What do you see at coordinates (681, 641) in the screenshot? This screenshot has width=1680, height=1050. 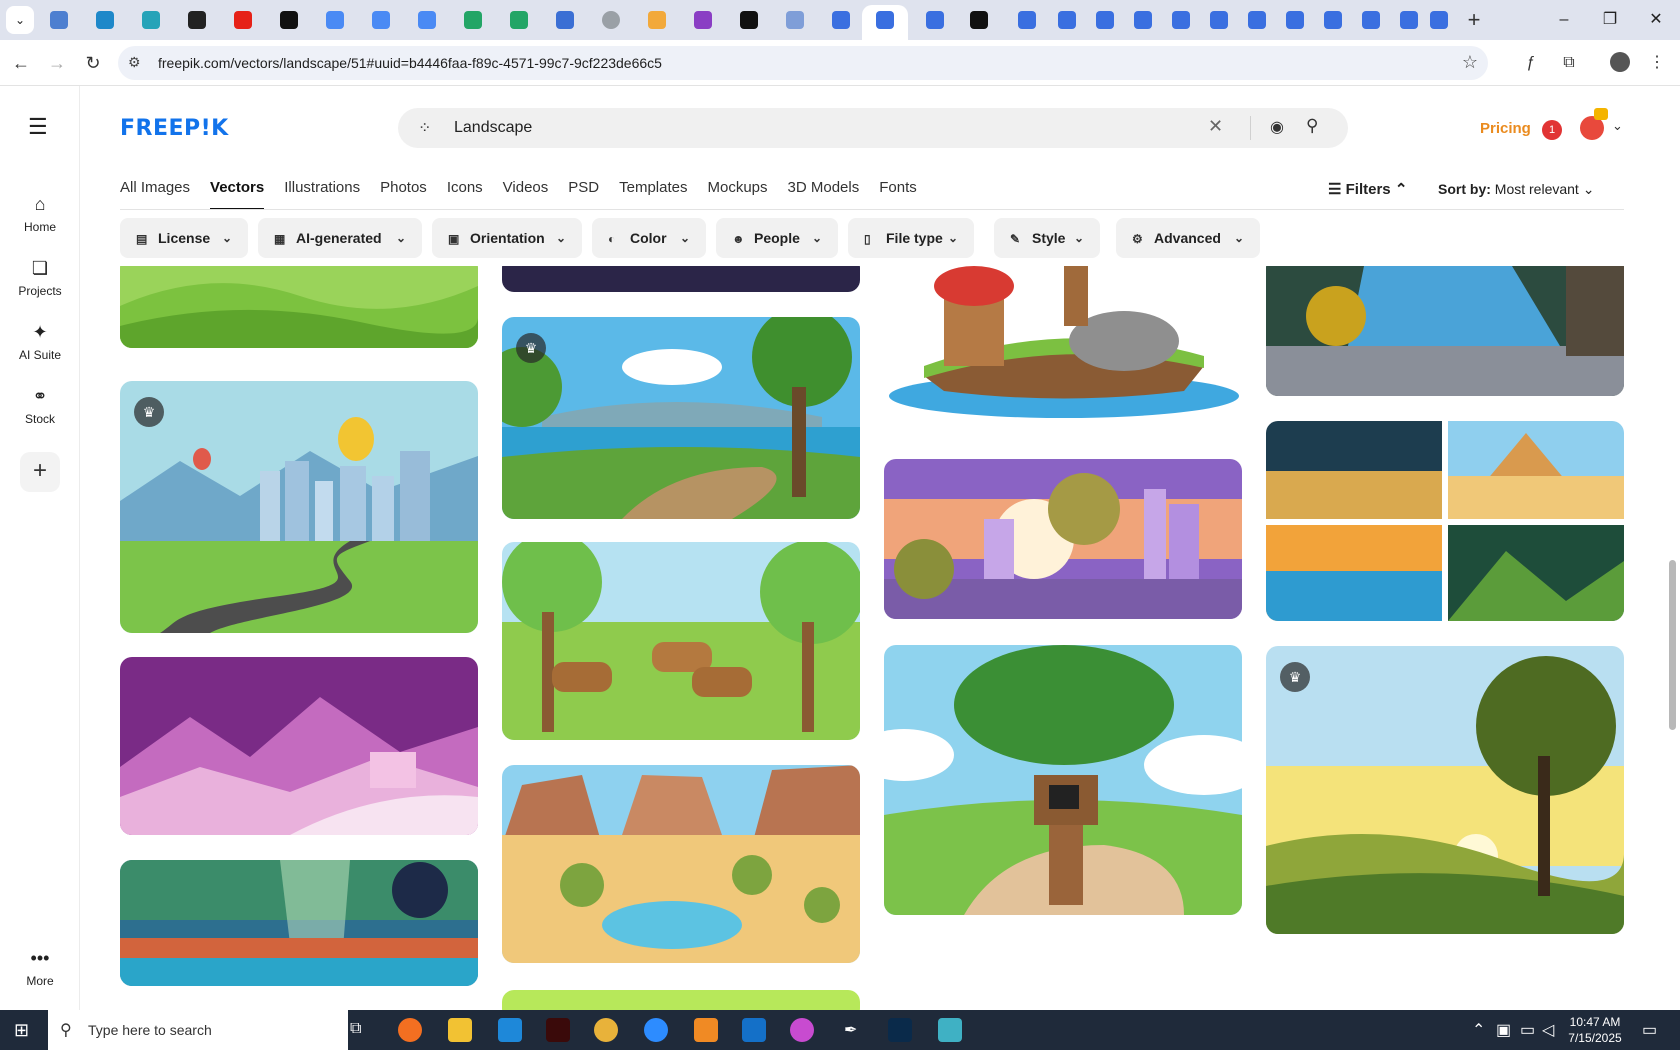 I see `image-card-deer-meadow` at bounding box center [681, 641].